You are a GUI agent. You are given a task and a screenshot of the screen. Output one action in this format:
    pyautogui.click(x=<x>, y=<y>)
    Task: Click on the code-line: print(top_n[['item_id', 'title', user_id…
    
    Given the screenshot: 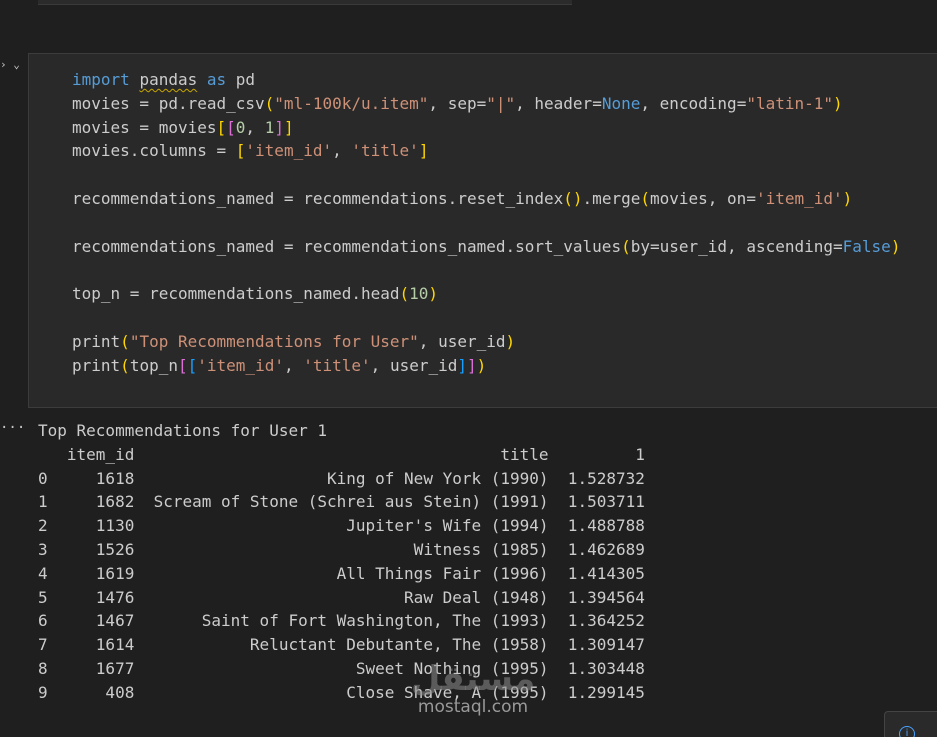 What is the action you would take?
    pyautogui.click(x=279, y=365)
    